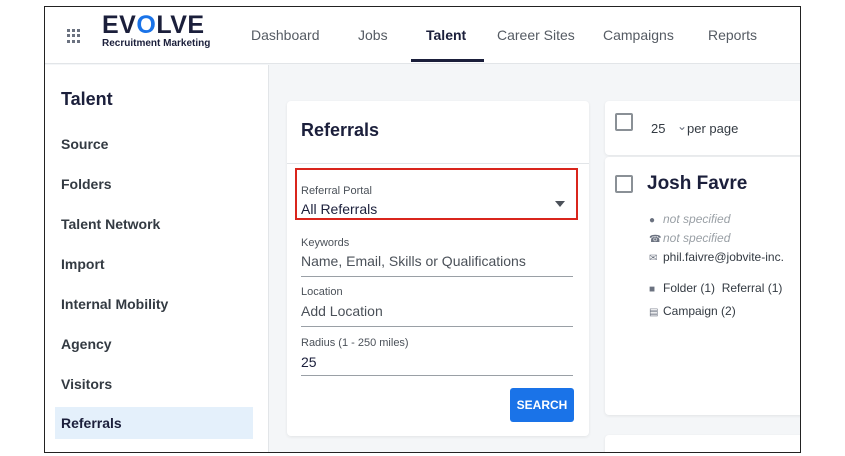 The width and height of the screenshot is (845, 456). Describe the element at coordinates (447, 60) in the screenshot. I see `nav-active-indicator` at that location.